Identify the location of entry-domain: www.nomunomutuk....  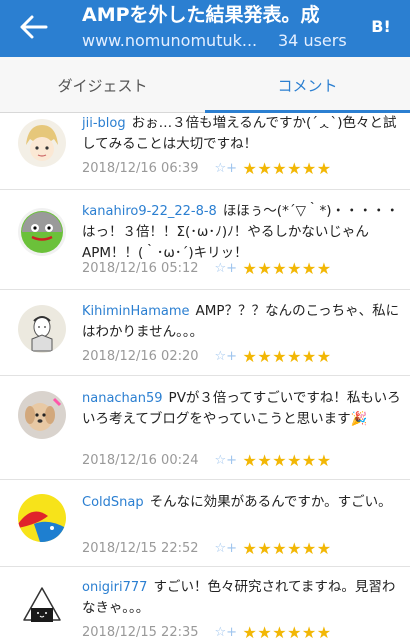
(172, 41).